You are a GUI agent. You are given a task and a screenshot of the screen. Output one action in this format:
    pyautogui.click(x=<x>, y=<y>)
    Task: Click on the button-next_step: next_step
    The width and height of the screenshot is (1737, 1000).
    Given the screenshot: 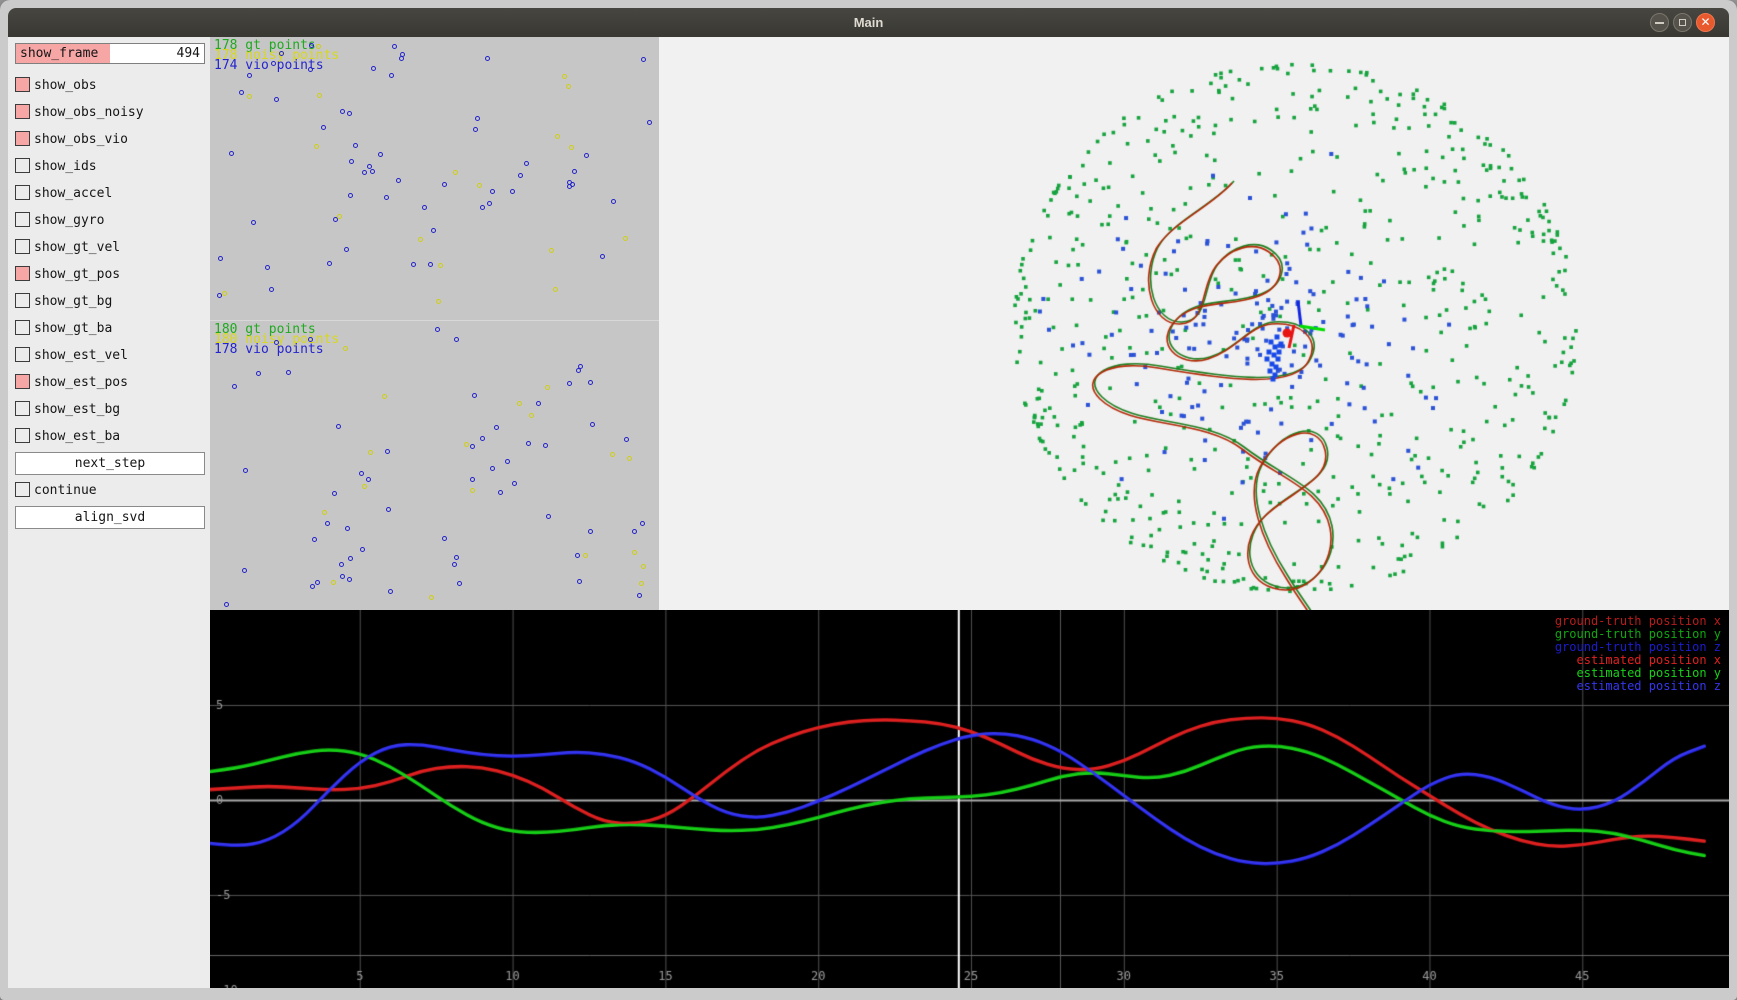 What is the action you would take?
    pyautogui.click(x=110, y=463)
    